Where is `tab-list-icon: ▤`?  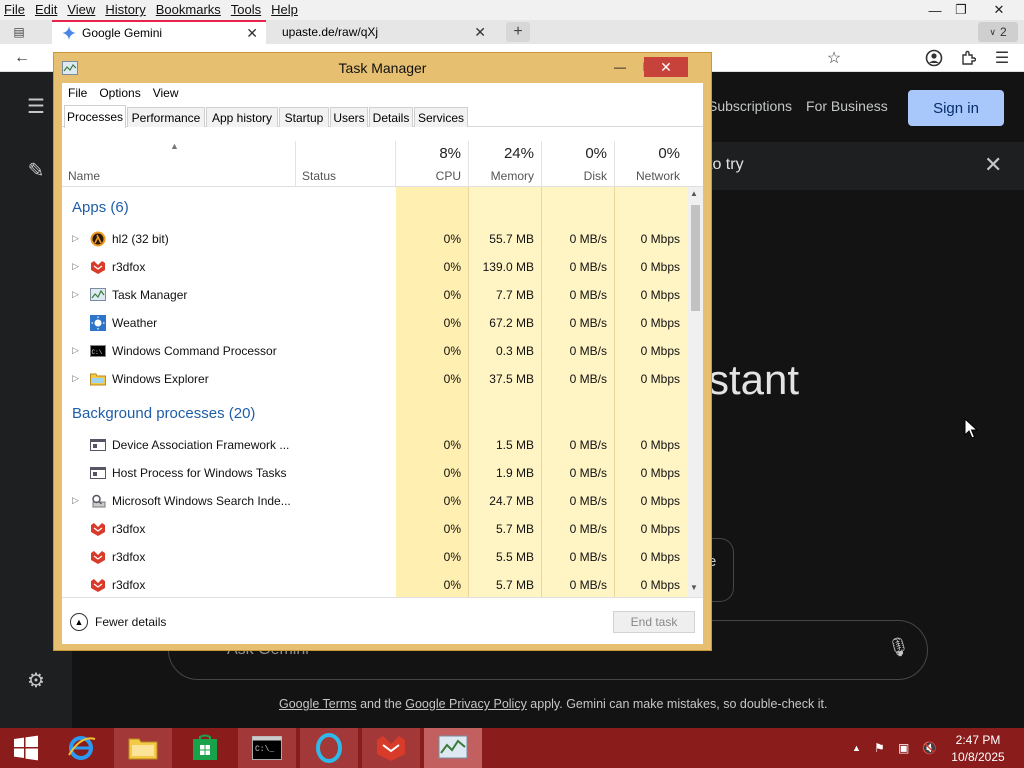 tab-list-icon: ▤ is located at coordinates (19, 32).